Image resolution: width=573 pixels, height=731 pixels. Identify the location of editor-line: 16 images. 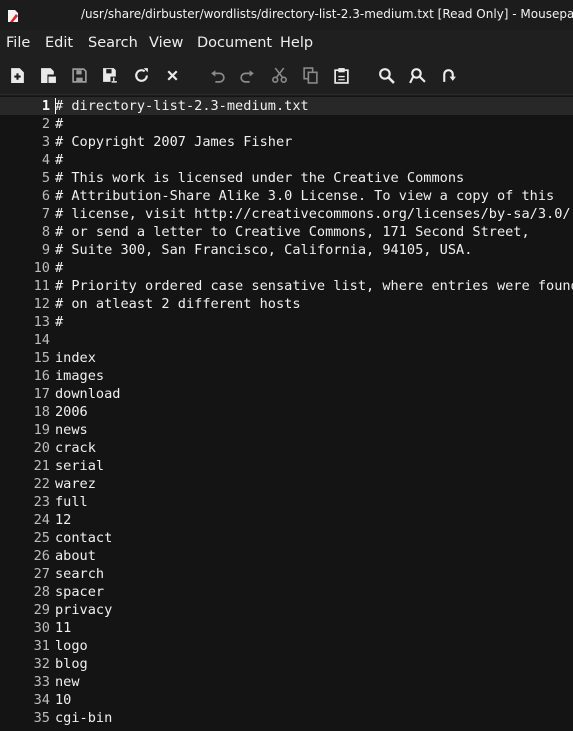
(286, 376).